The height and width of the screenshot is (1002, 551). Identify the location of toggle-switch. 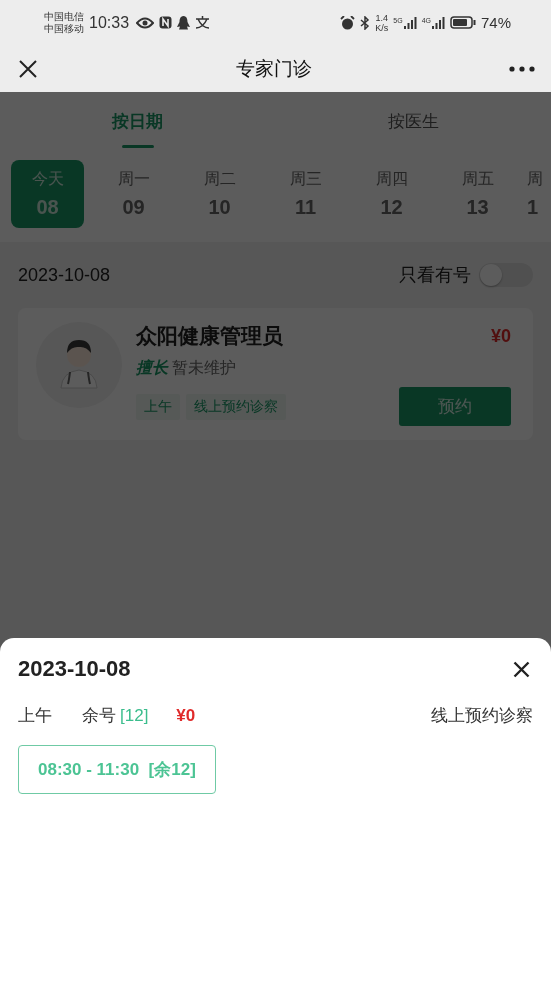
(506, 275).